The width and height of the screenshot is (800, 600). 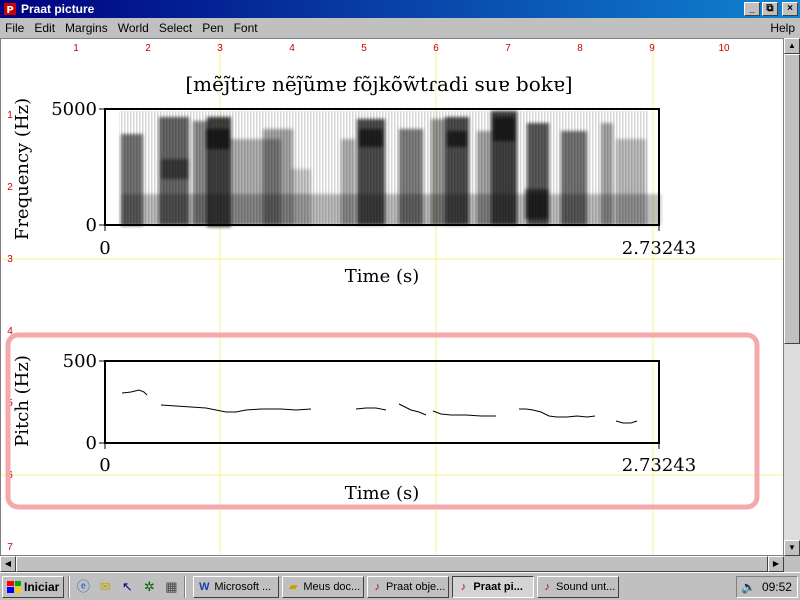 What do you see at coordinates (384, 168) in the screenshot?
I see `spectrogram-striations` at bounding box center [384, 168].